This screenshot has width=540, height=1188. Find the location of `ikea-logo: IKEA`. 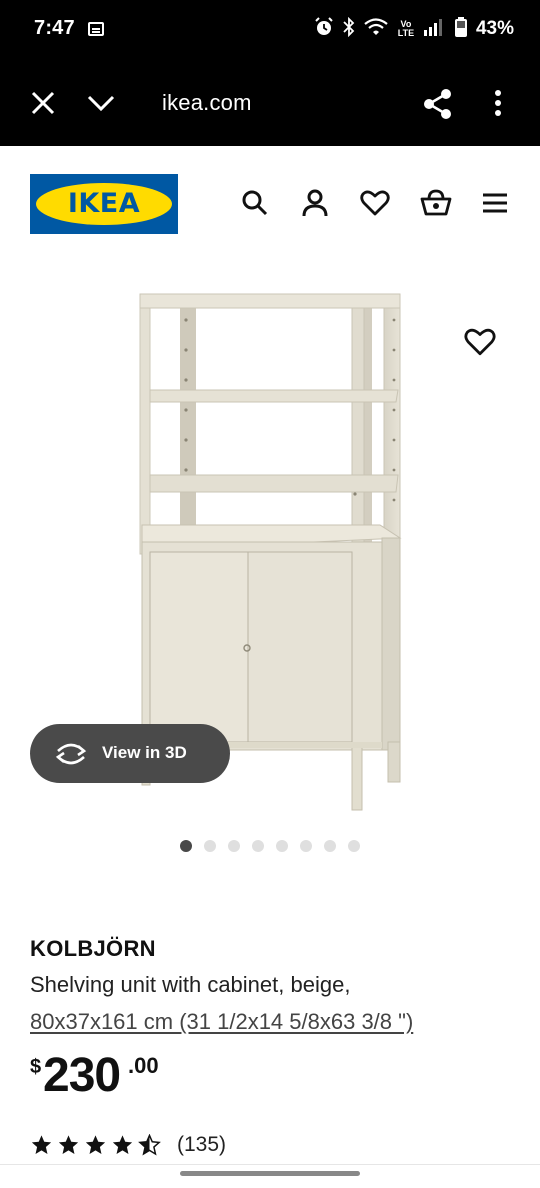

ikea-logo: IKEA is located at coordinates (104, 204).